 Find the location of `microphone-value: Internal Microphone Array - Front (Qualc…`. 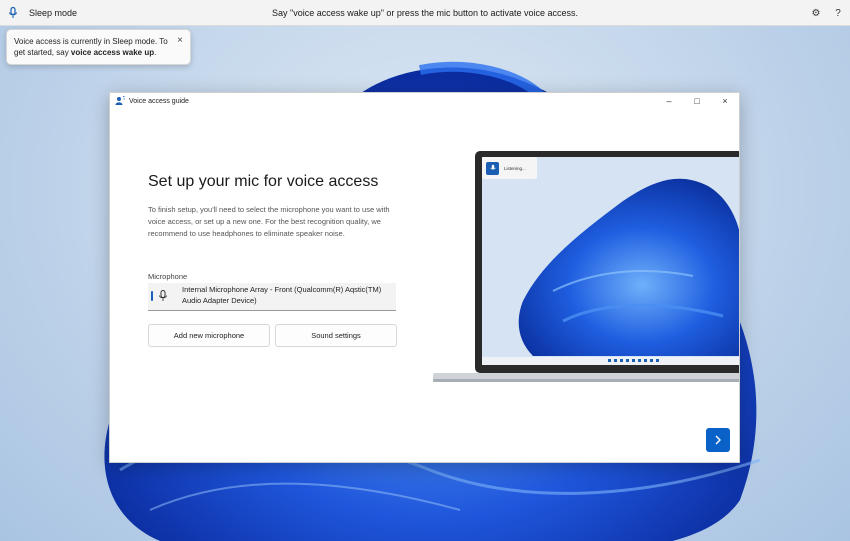

microphone-value: Internal Microphone Array - Front (Qualc… is located at coordinates (282, 295).